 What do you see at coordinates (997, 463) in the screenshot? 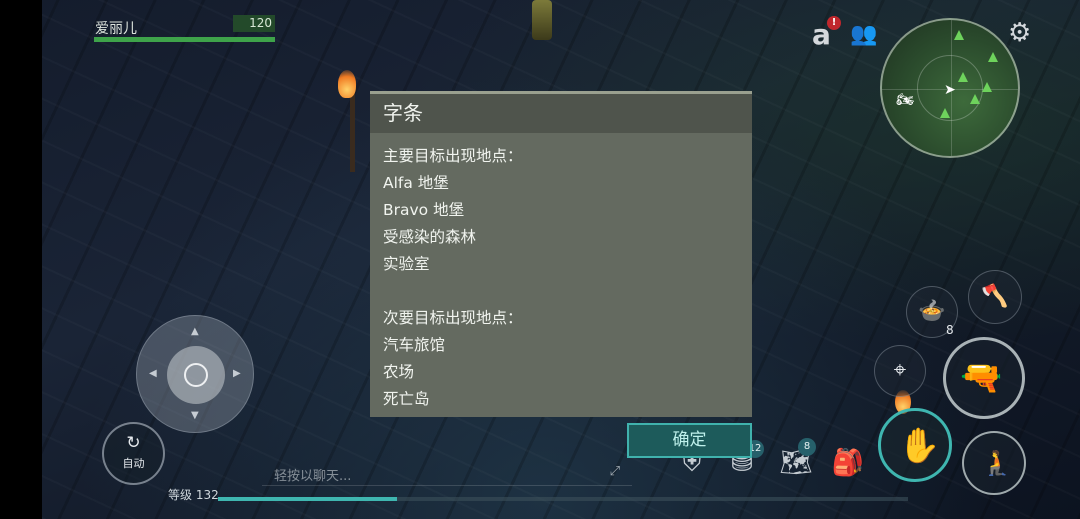
I see `crouch-icon: 🧎` at bounding box center [997, 463].